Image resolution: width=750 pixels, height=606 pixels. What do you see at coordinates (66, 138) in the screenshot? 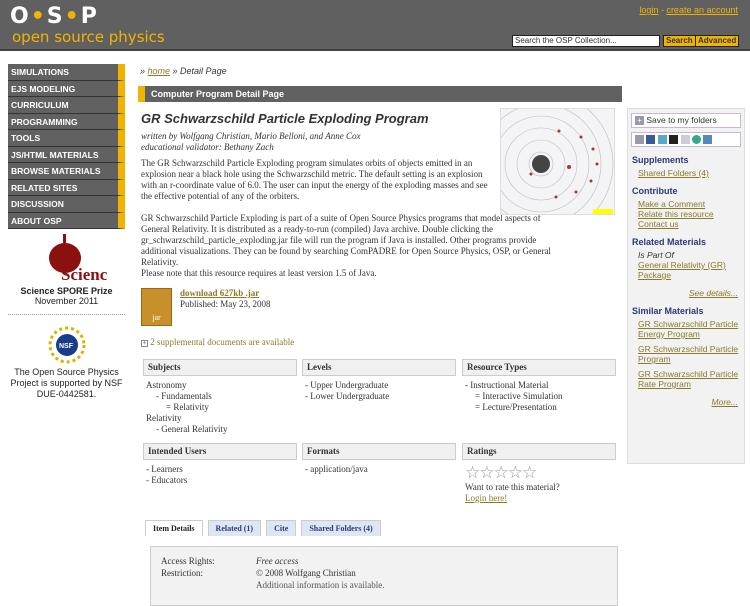
I see `nav-tools: TOOLS` at bounding box center [66, 138].